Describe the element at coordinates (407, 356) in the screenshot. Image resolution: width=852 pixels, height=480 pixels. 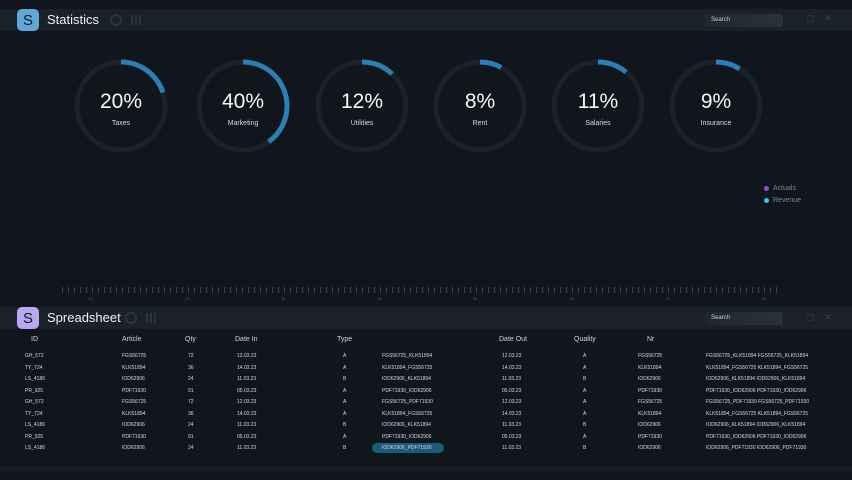
I see `table-cell: FGS56725_KLK51894` at that location.